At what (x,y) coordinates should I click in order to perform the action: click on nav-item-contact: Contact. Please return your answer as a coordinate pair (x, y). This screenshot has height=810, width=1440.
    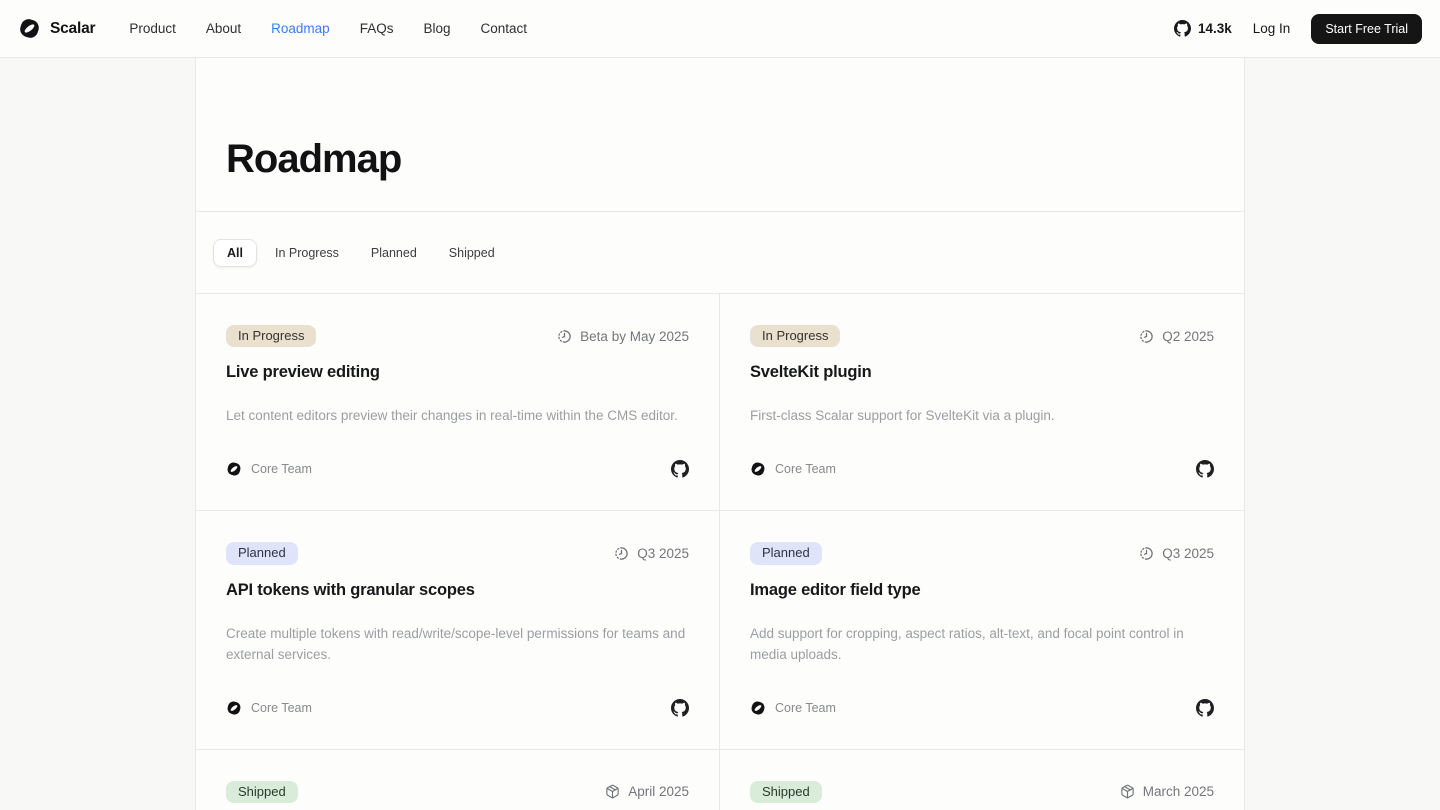
    Looking at the image, I should click on (504, 28).